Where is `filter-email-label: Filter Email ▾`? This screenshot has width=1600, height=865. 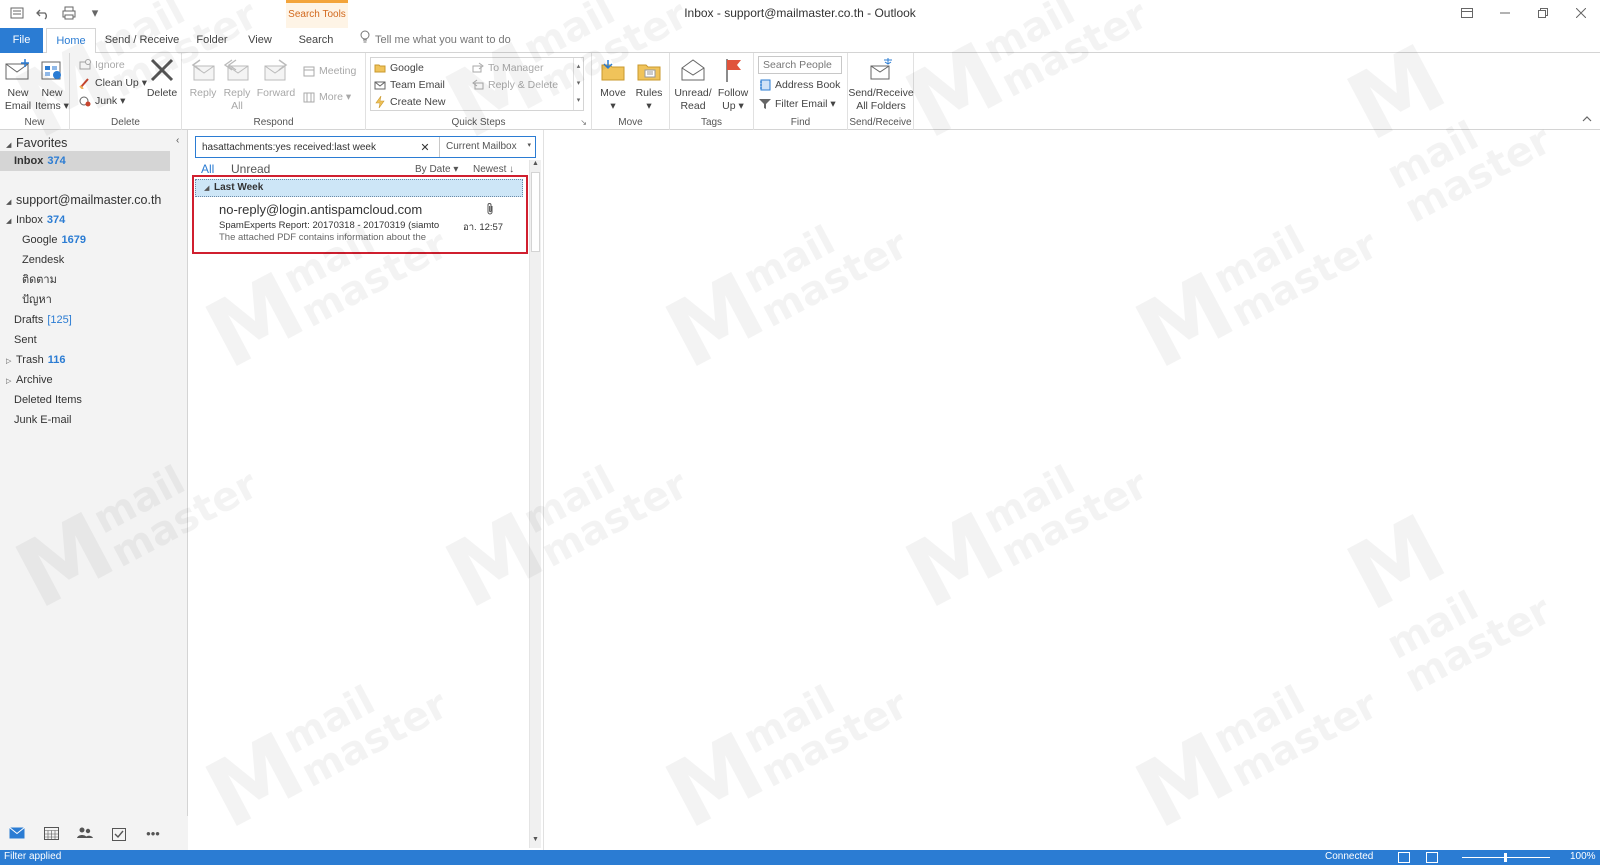 filter-email-label: Filter Email ▾ is located at coordinates (805, 104).